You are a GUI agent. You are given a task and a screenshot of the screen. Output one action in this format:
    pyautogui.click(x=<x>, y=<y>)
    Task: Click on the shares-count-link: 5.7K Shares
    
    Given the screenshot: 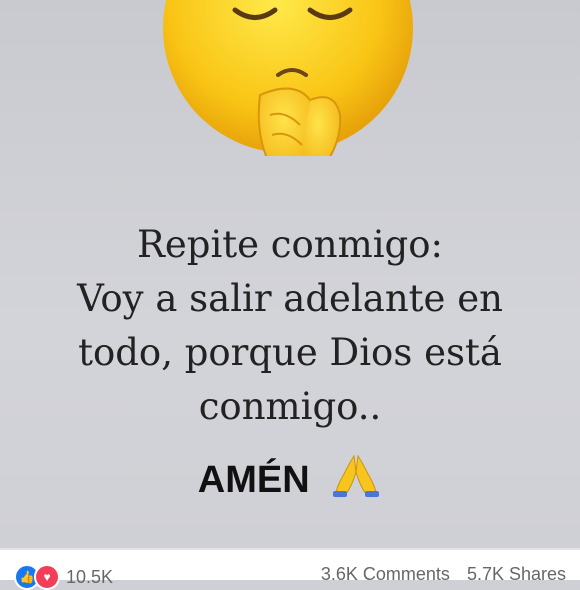 What is the action you would take?
    pyautogui.click(x=516, y=574)
    